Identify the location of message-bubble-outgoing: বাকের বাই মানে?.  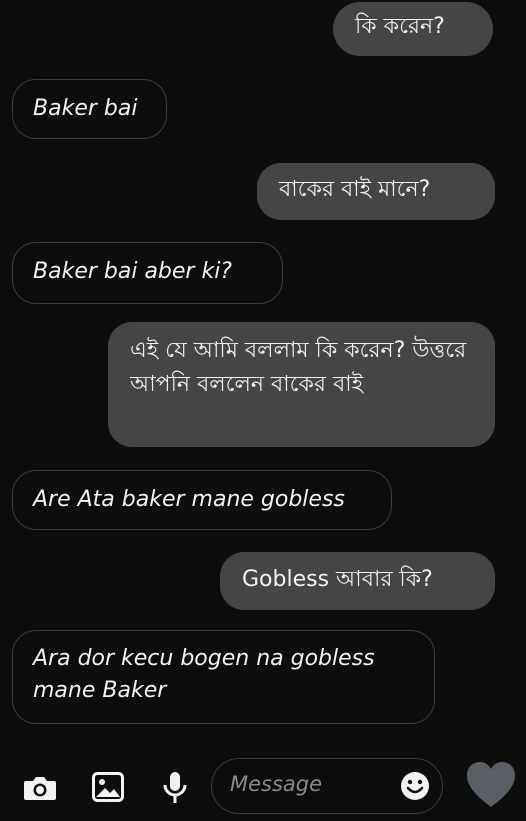
(376, 191).